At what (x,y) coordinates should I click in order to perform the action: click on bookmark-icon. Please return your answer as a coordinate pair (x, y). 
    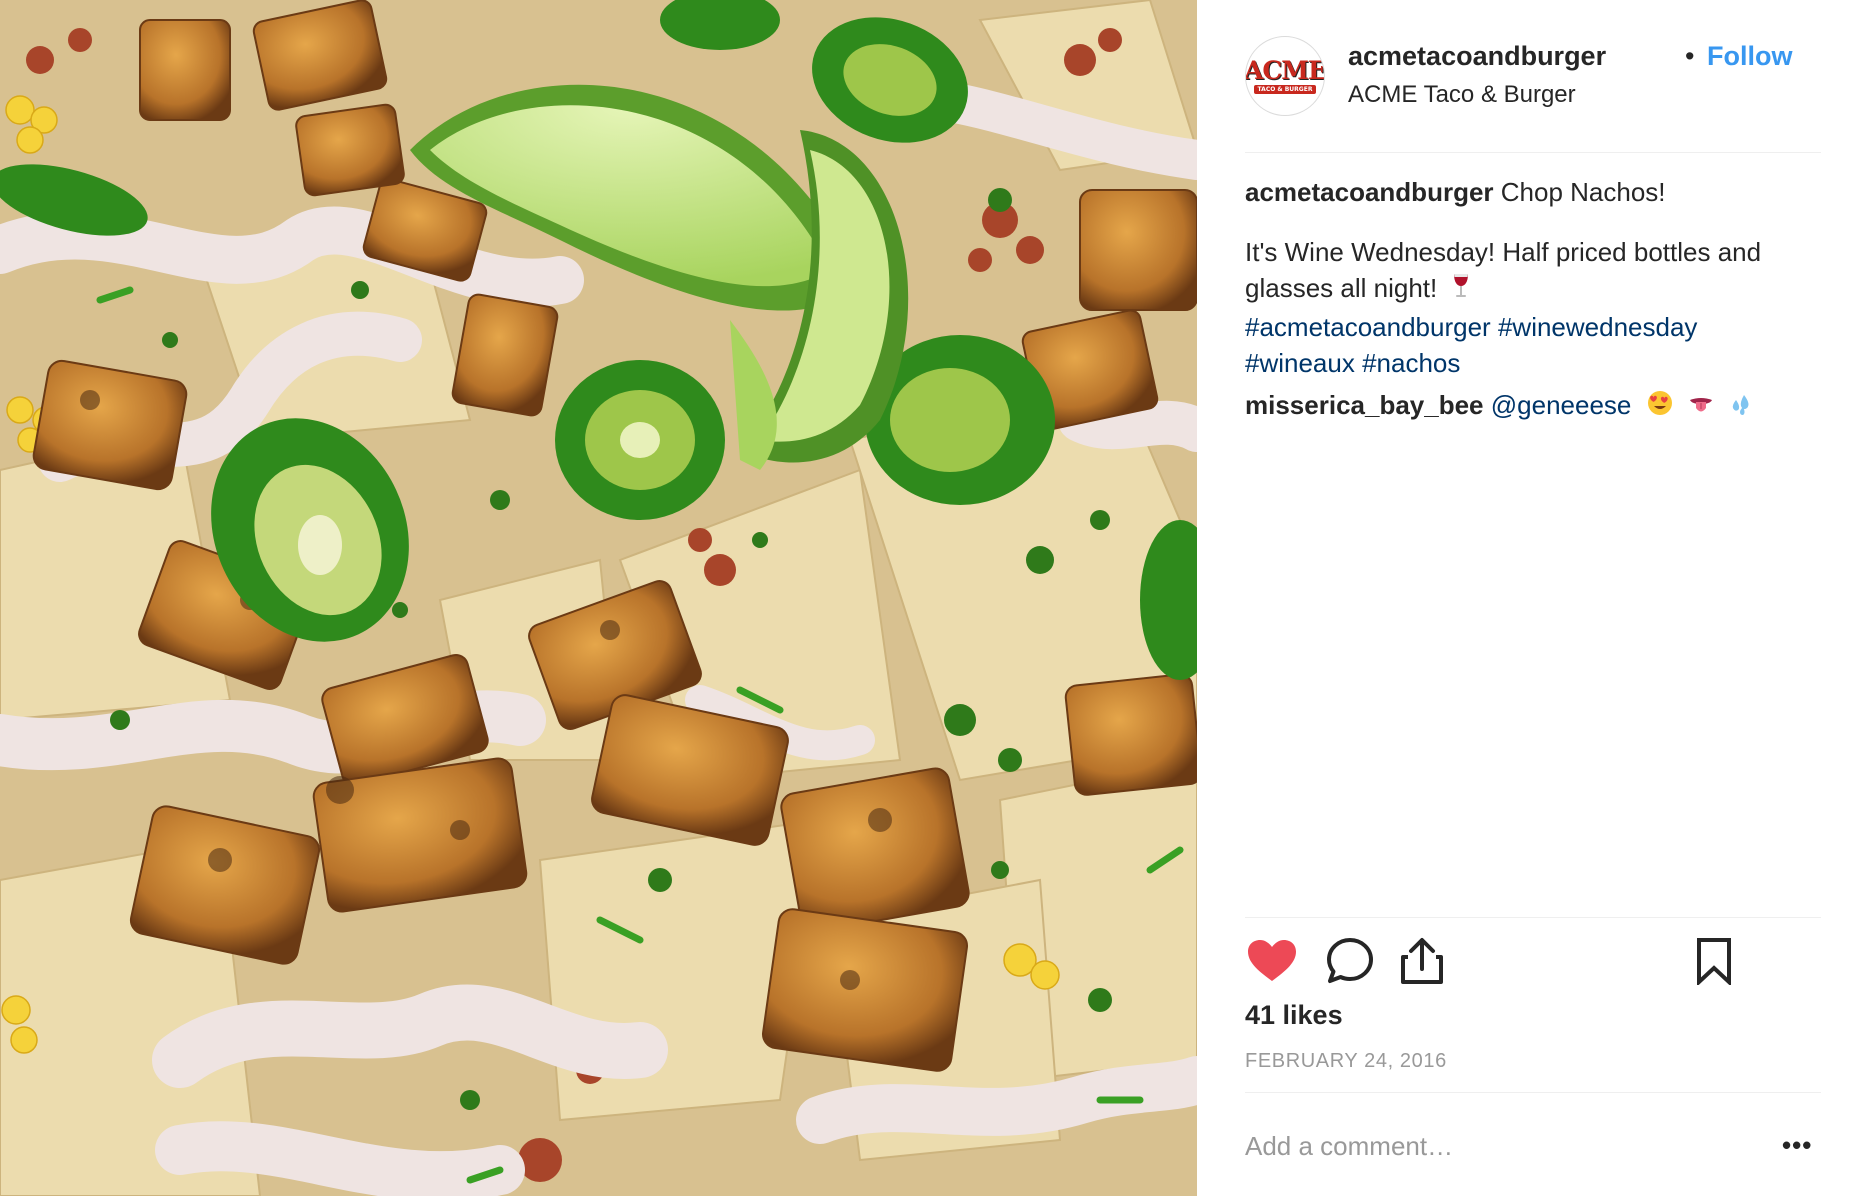
    Looking at the image, I should click on (1714, 963).